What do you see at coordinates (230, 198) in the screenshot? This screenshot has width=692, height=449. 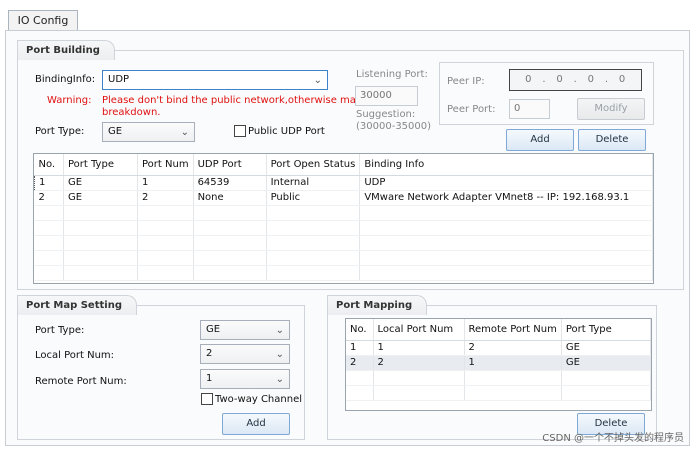 I see `cell-udp-port: None` at bounding box center [230, 198].